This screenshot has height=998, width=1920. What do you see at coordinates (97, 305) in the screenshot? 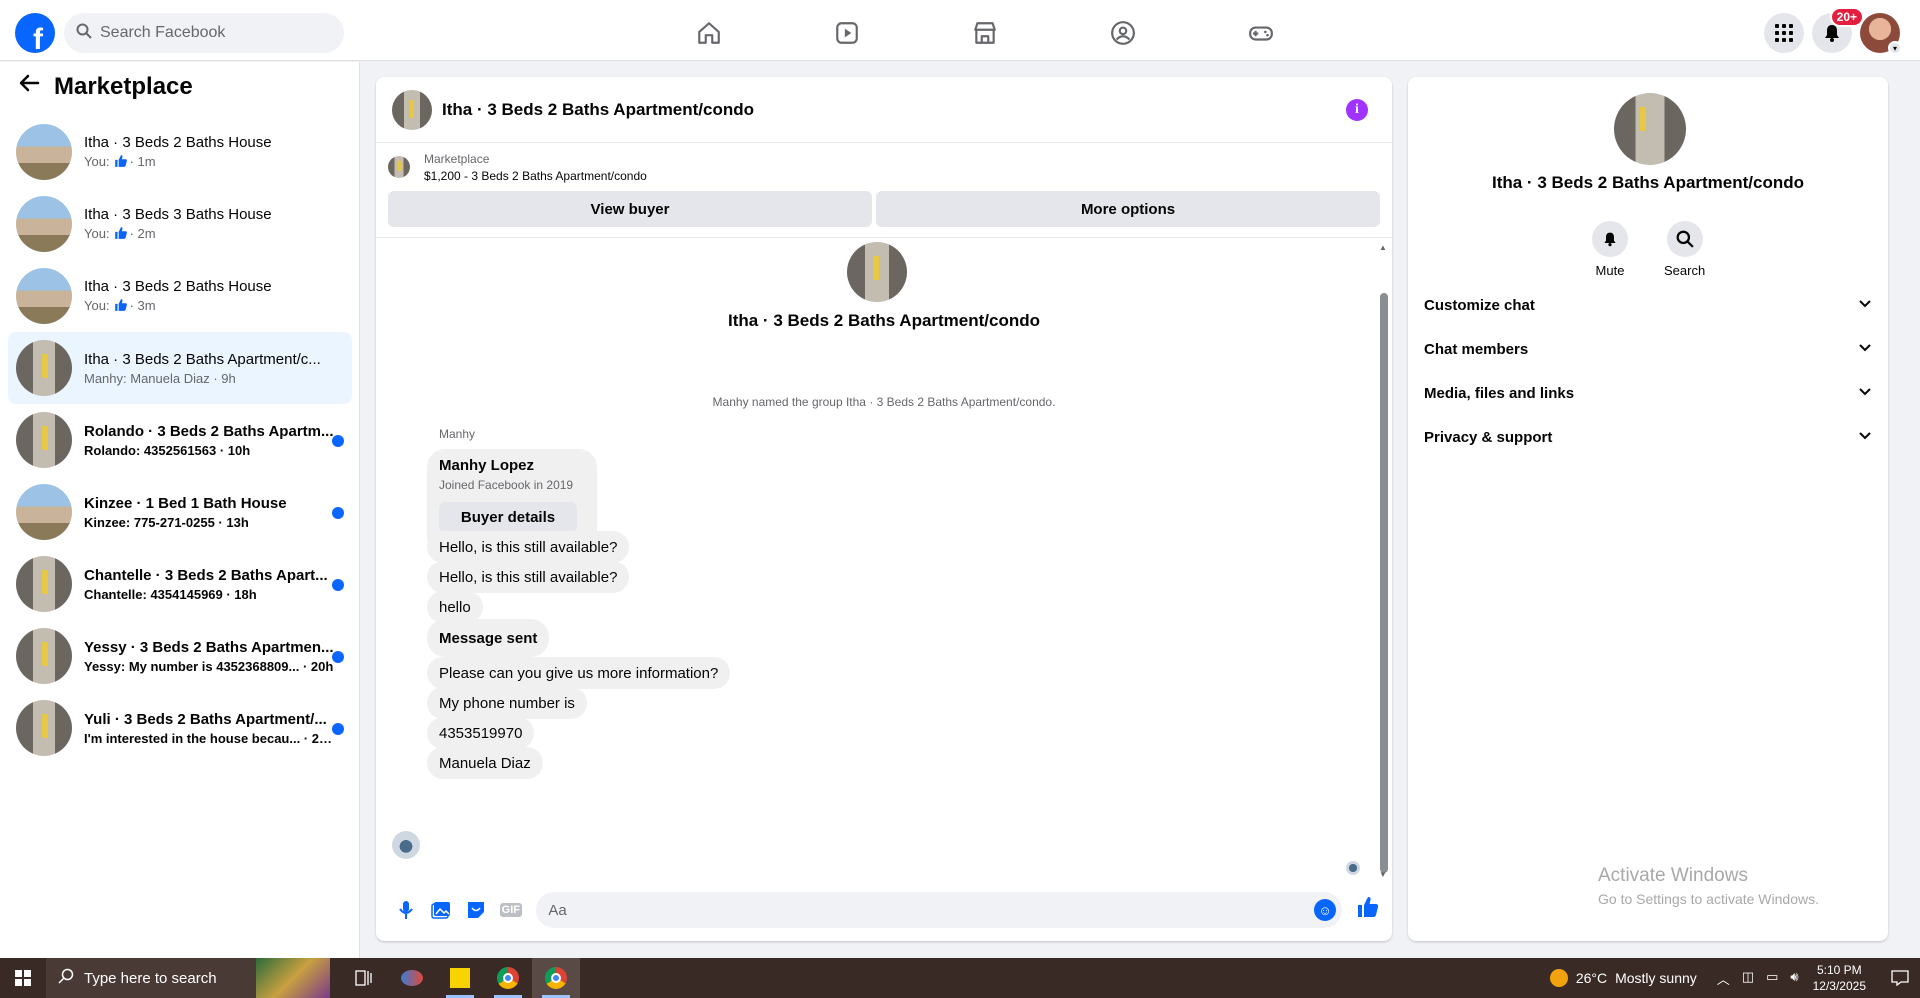
I see `preview-prefix: You:` at bounding box center [97, 305].